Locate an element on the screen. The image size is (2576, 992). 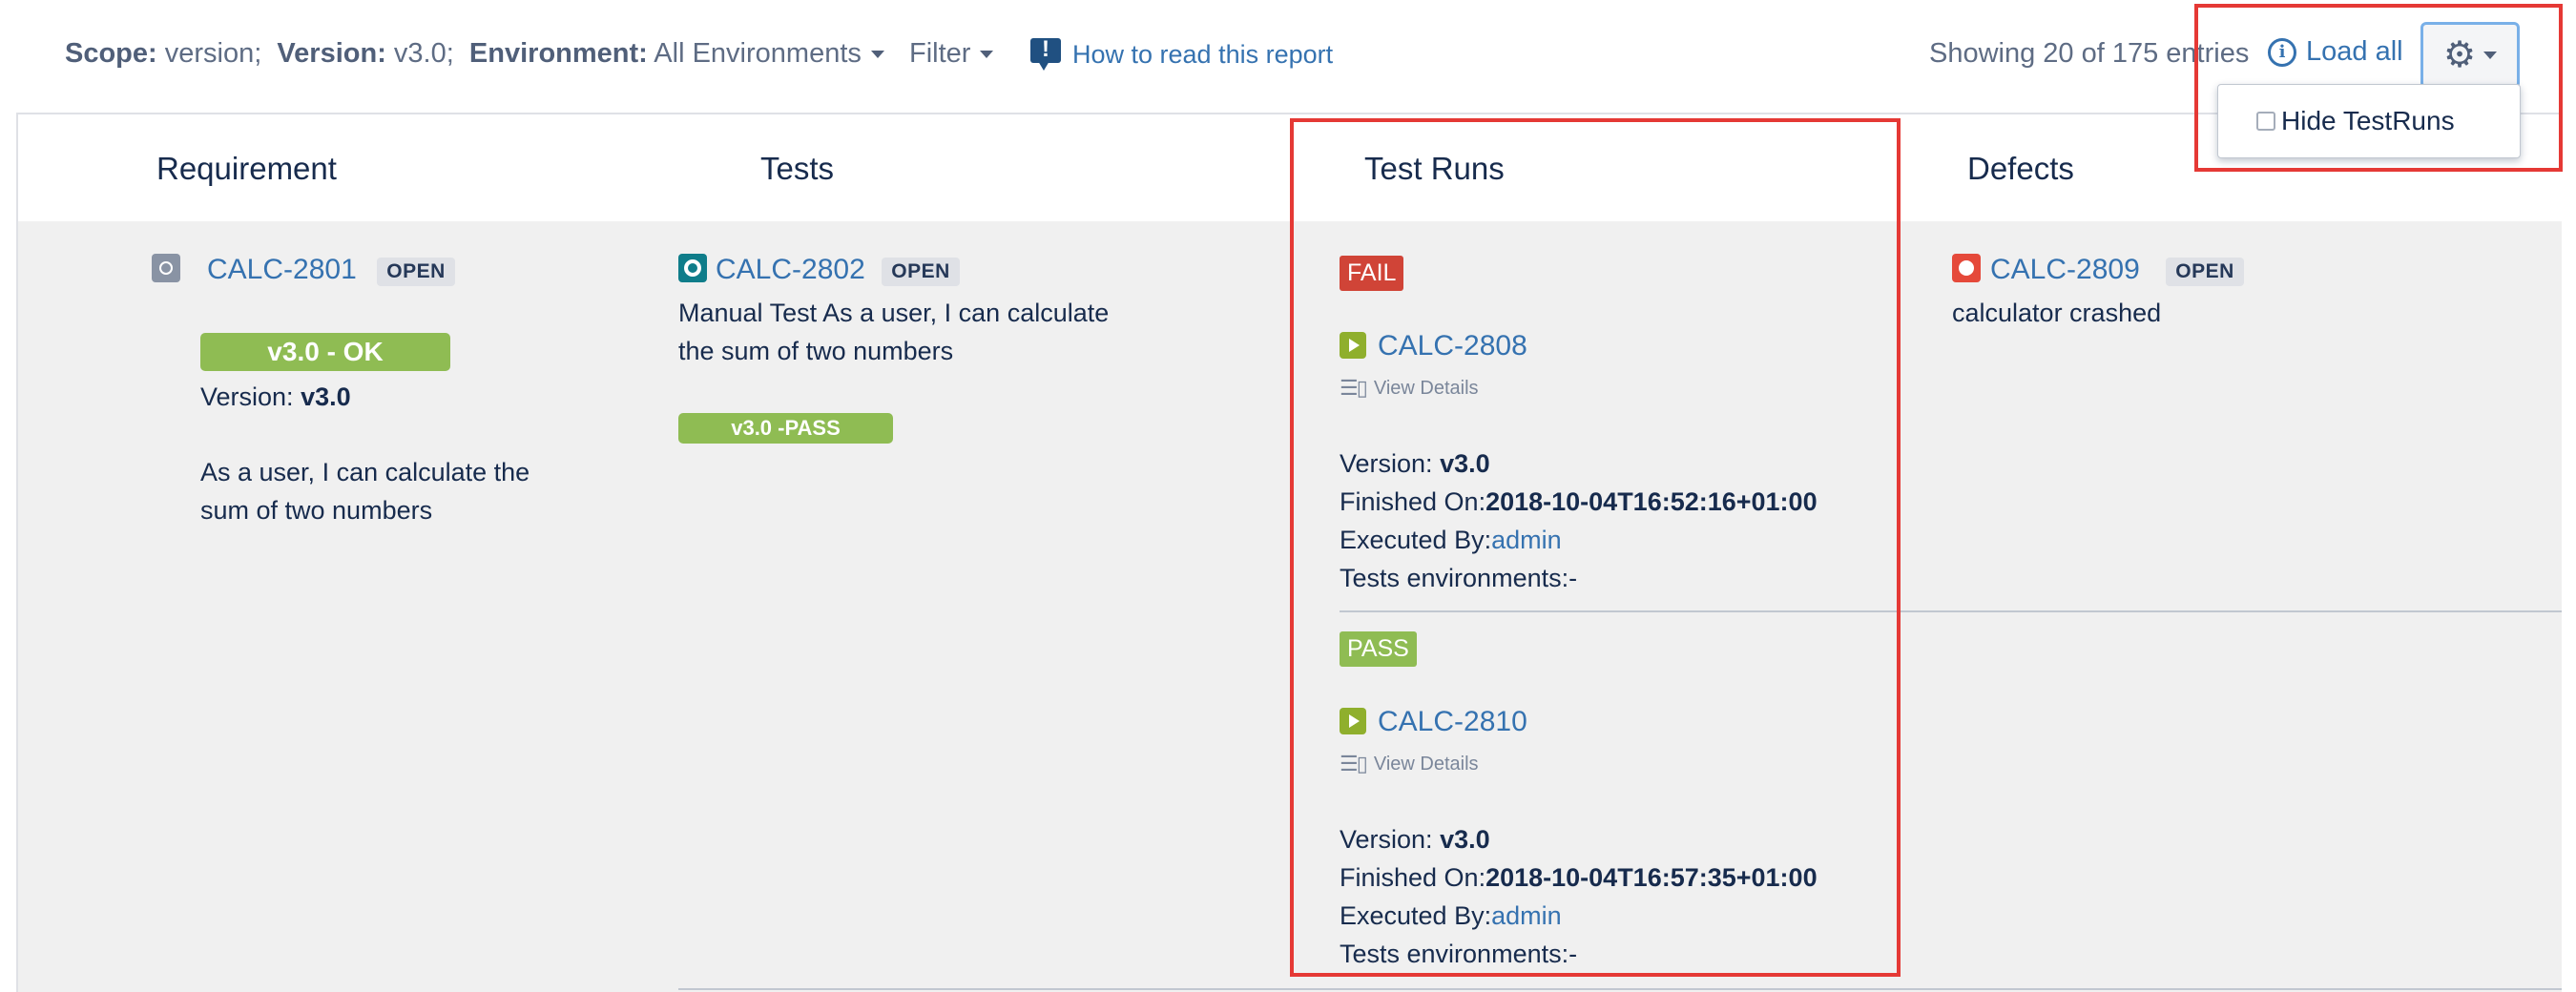
test-key-link: CALC-2802 is located at coordinates (790, 269).